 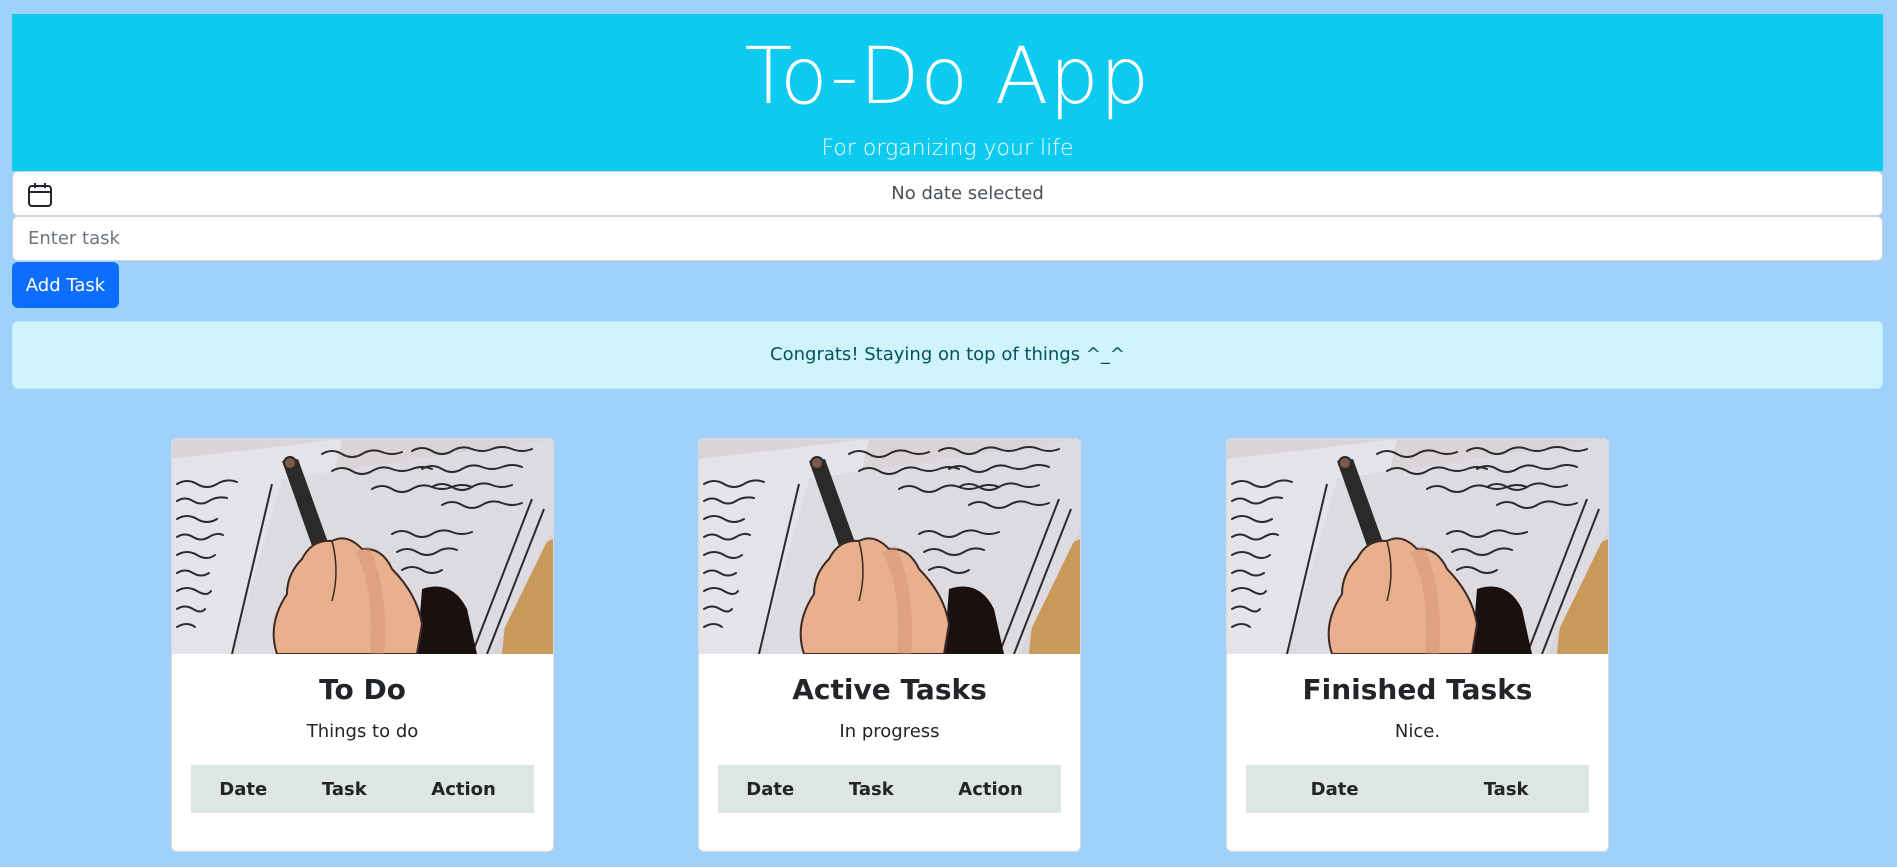 I want to click on app-title: To-Do App, so click(x=947, y=77).